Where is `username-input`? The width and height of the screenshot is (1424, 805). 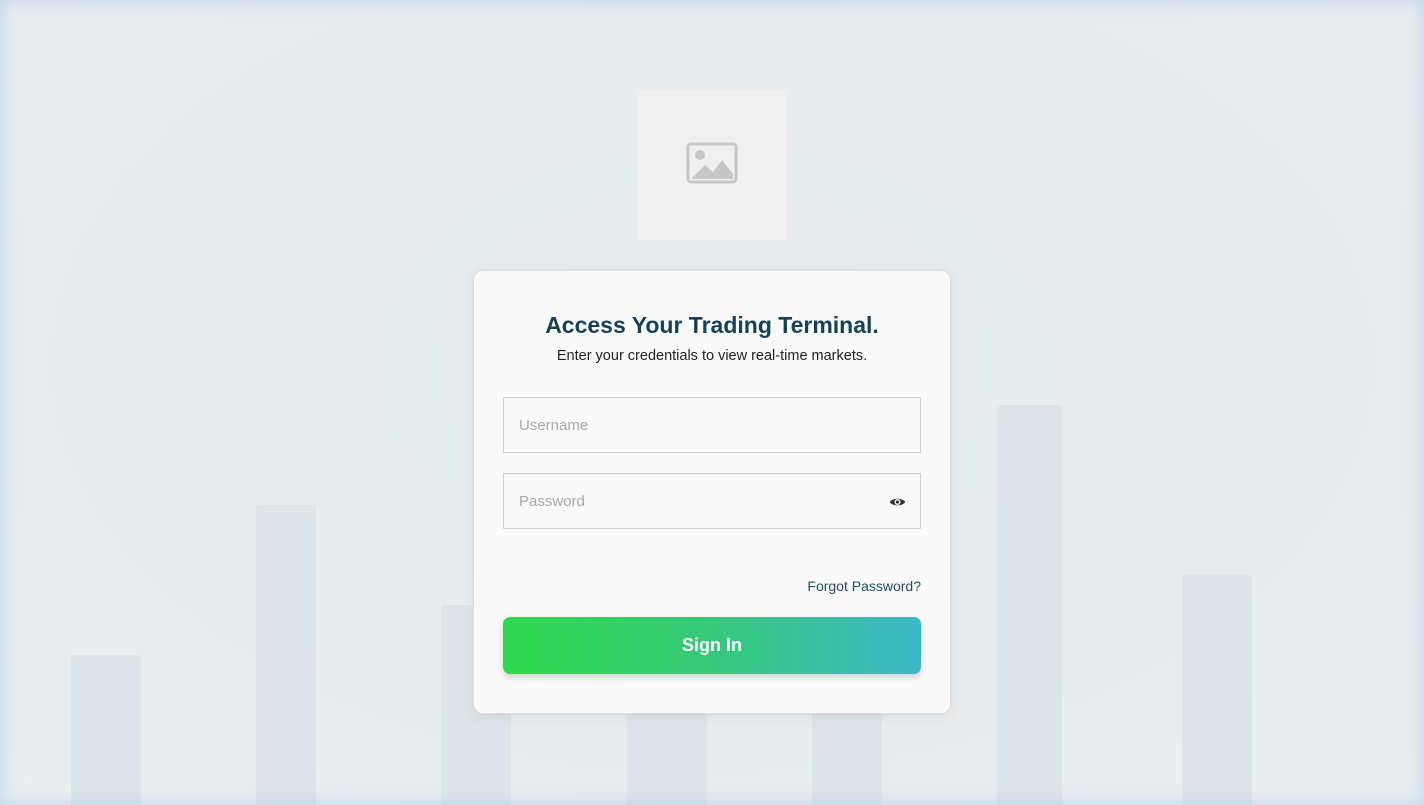
username-input is located at coordinates (712, 425).